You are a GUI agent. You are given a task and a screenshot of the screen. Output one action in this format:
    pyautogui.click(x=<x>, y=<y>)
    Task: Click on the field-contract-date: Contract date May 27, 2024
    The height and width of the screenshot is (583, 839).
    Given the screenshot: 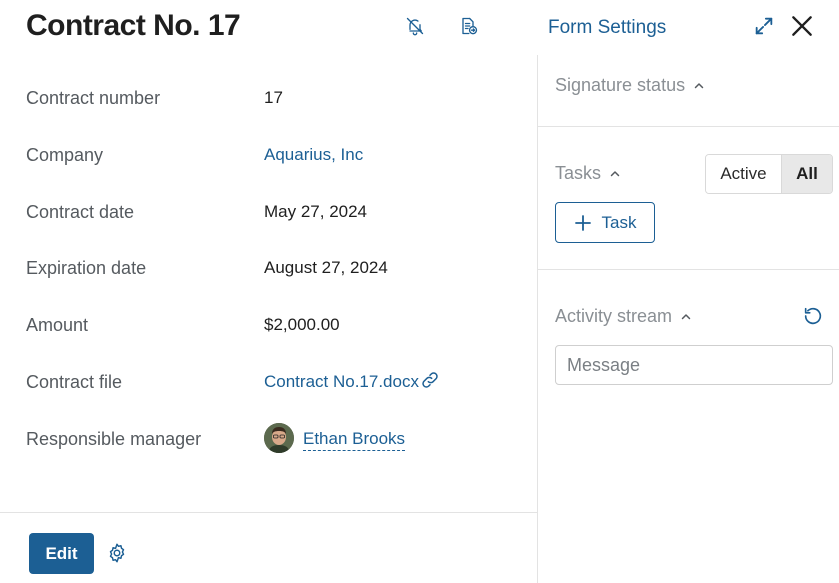 What is the action you would take?
    pyautogui.click(x=276, y=217)
    